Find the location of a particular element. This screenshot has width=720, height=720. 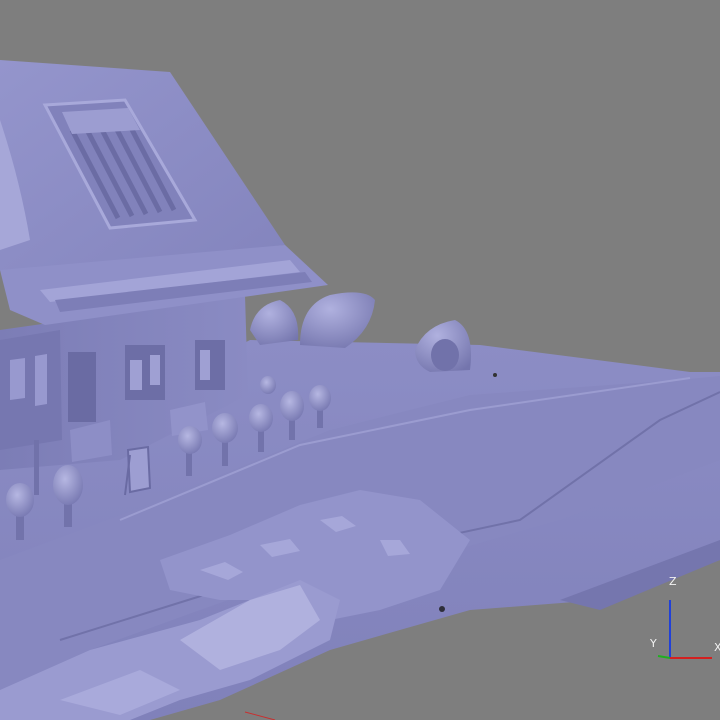

y-axis-label: Y is located at coordinates (653, 643).